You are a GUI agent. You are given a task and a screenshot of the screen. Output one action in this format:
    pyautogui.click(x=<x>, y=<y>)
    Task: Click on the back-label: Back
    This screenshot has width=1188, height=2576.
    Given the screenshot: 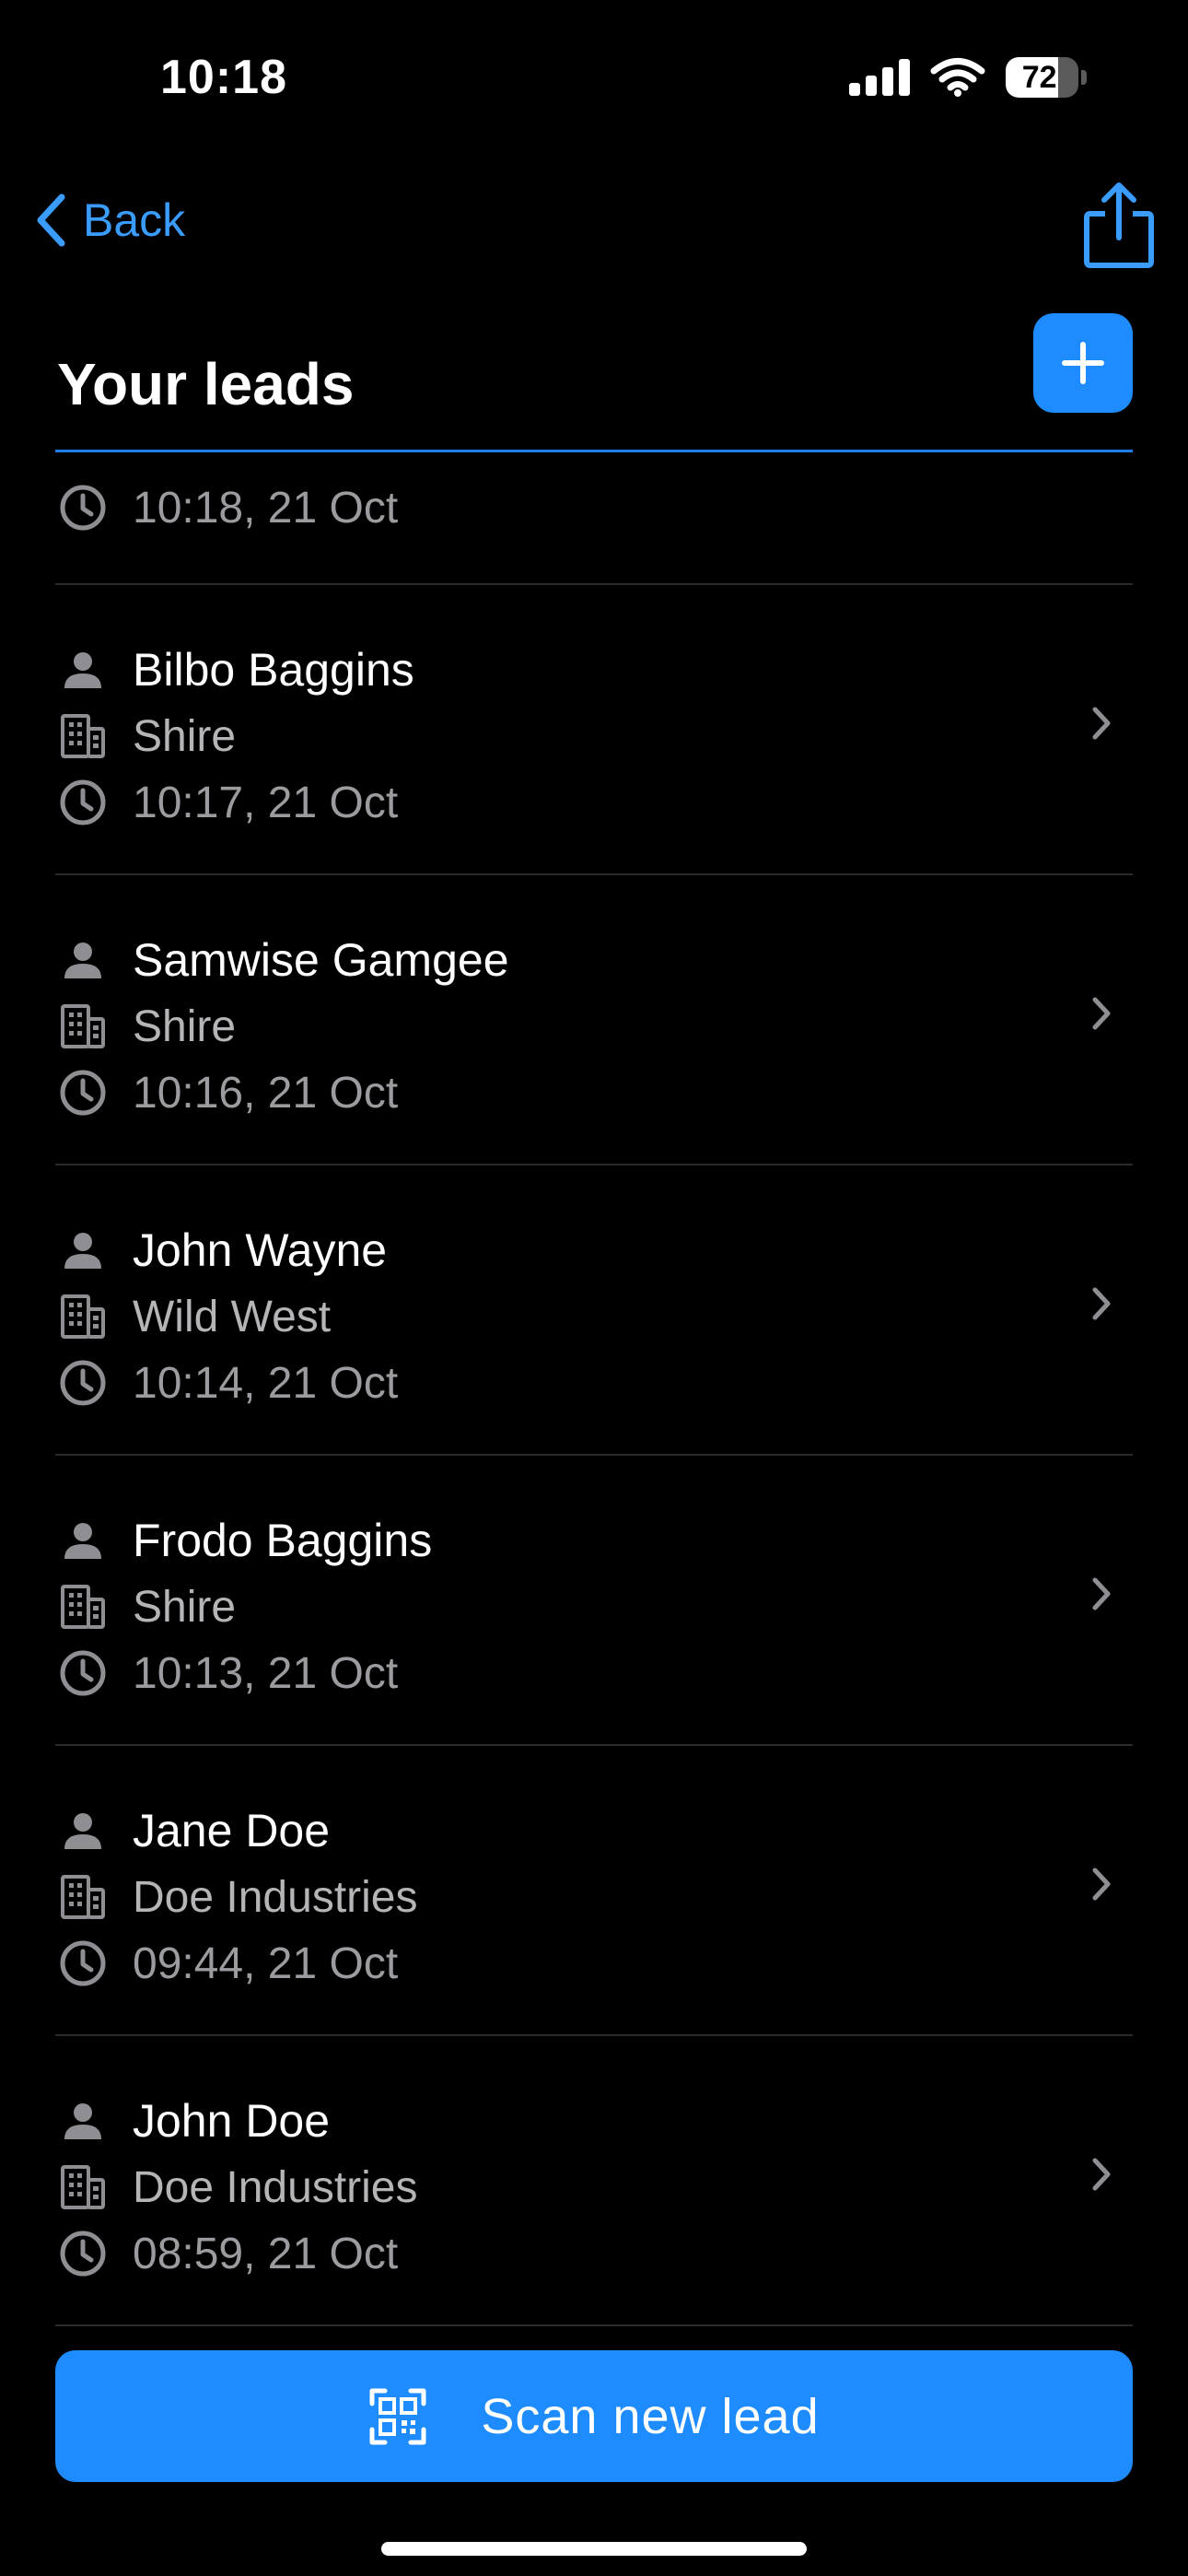 What is the action you would take?
    pyautogui.click(x=134, y=220)
    